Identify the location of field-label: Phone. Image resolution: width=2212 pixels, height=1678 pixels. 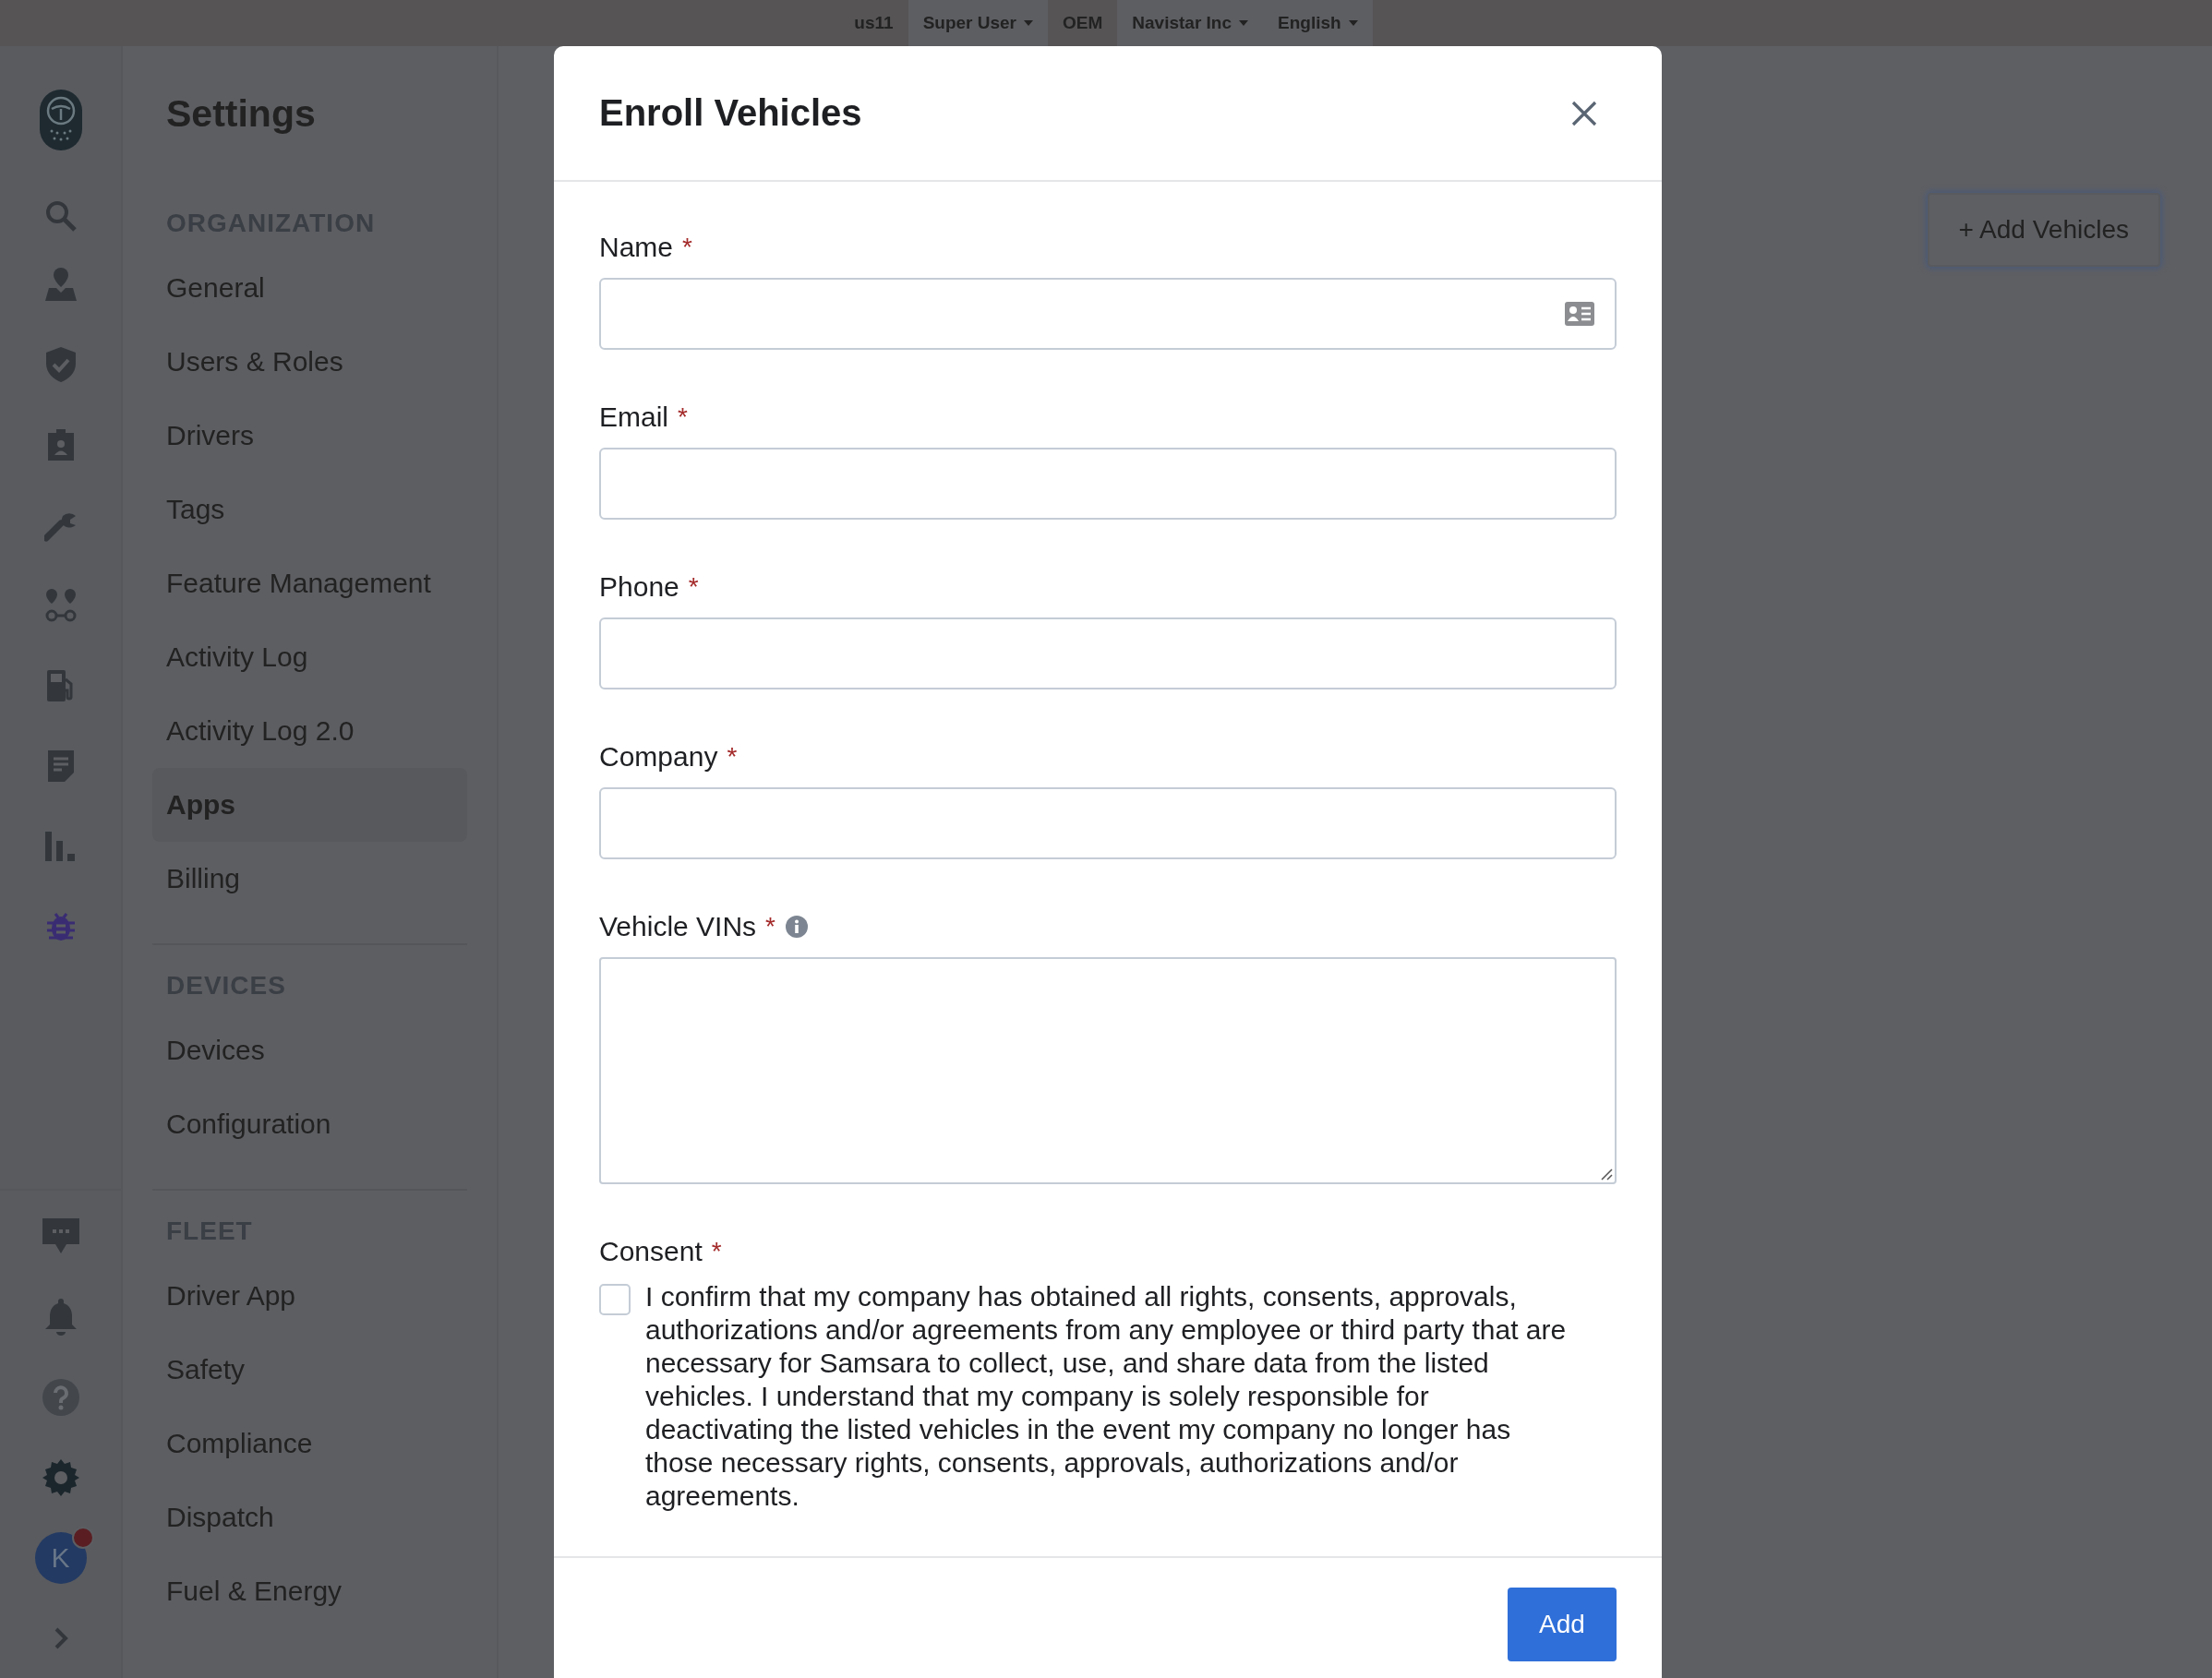
(639, 587).